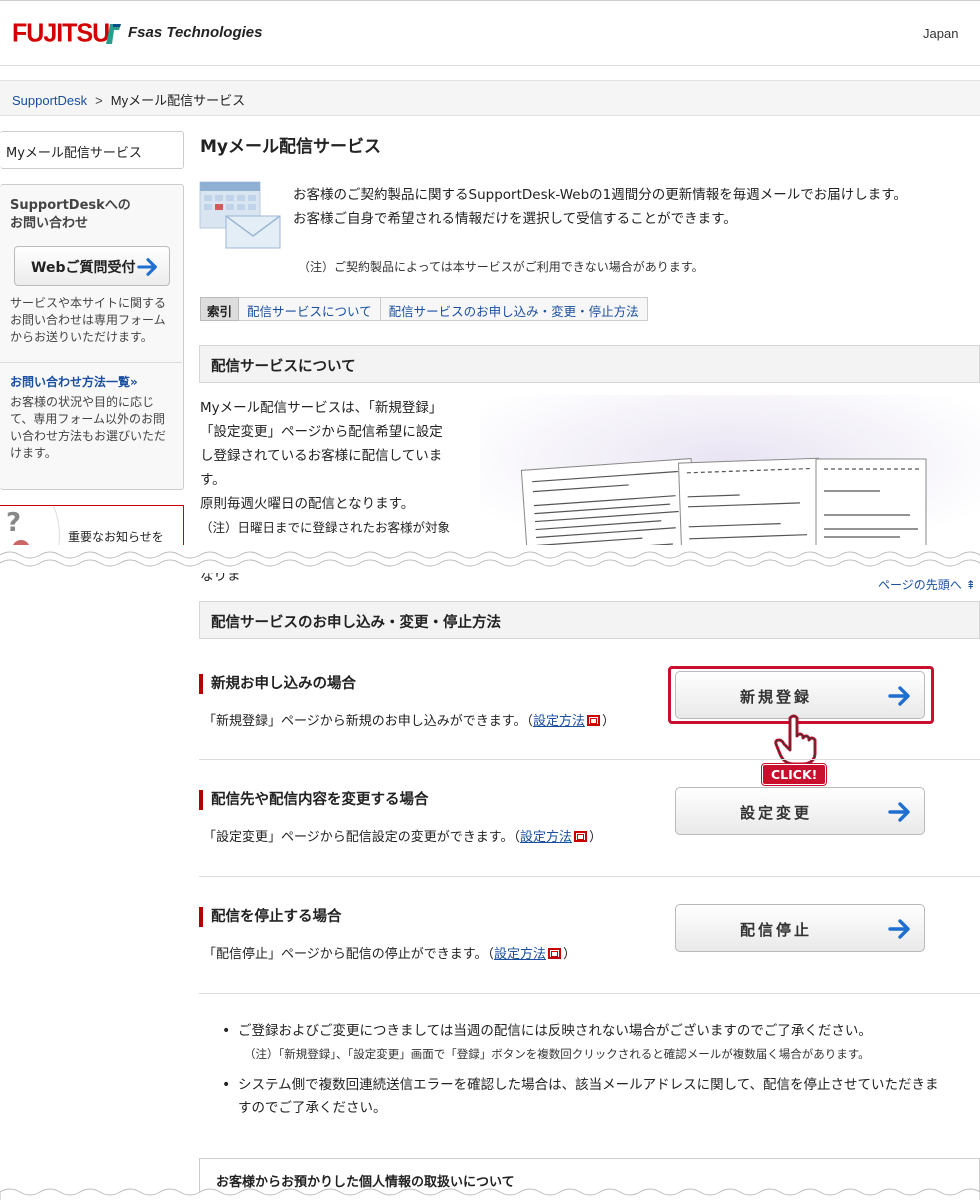 This screenshot has height=1200, width=980. What do you see at coordinates (310, 309) in the screenshot?
I see `index-tab-about: 配信サービスについて` at bounding box center [310, 309].